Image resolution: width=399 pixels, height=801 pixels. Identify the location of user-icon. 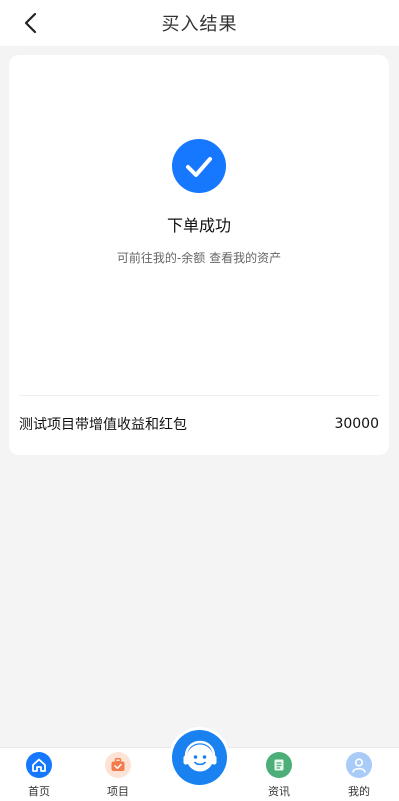
(359, 765).